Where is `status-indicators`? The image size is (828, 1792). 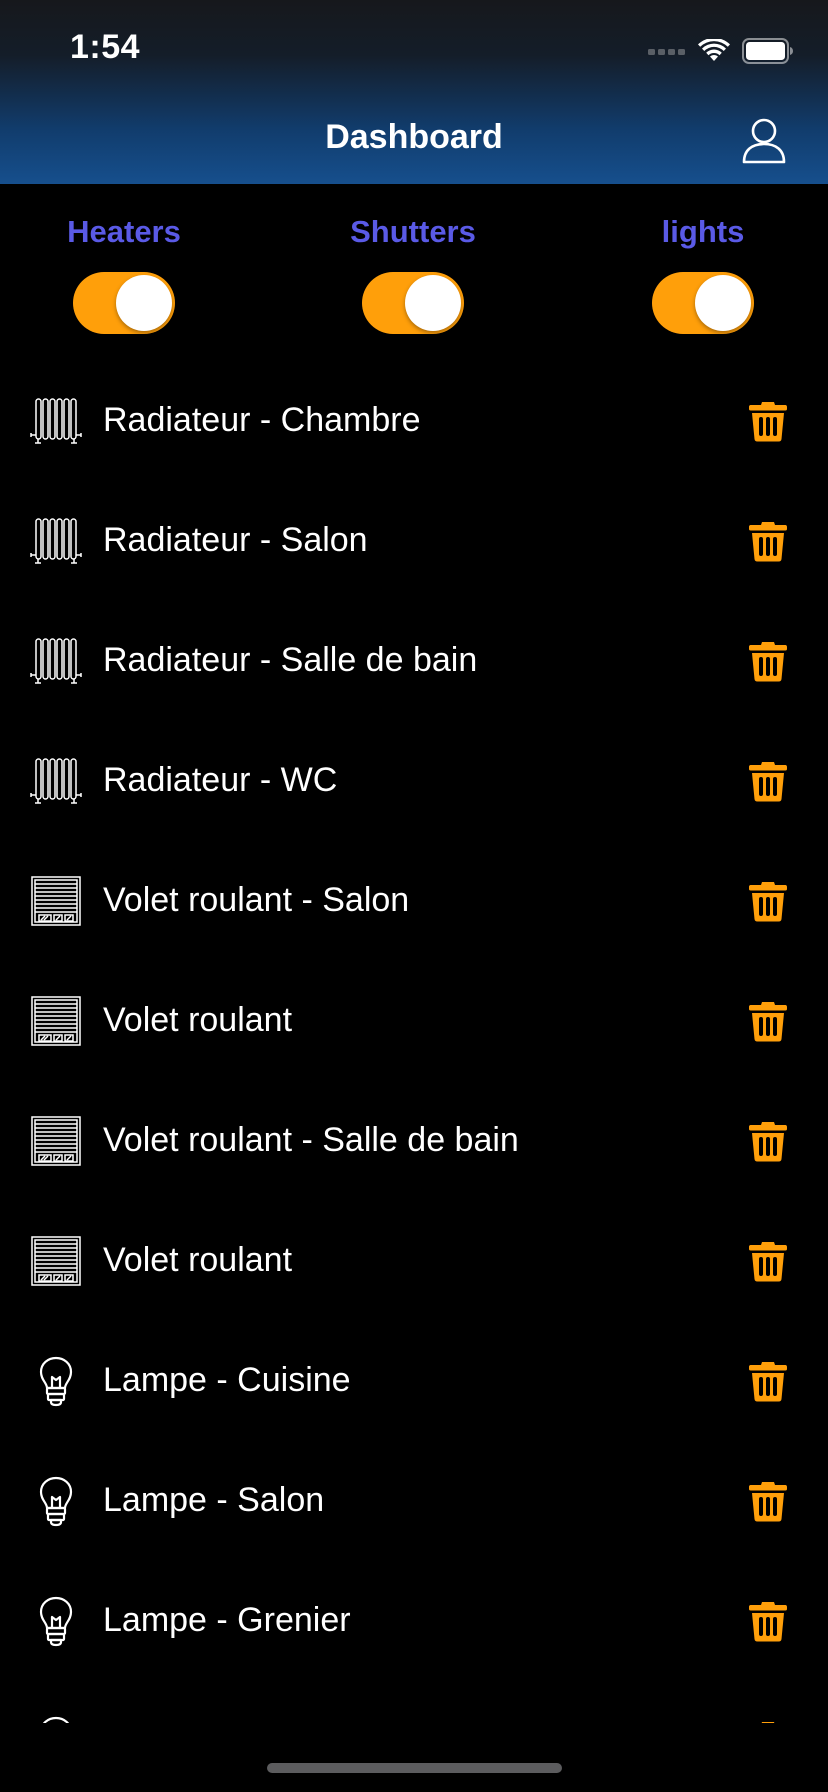
status-indicators is located at coordinates (721, 51).